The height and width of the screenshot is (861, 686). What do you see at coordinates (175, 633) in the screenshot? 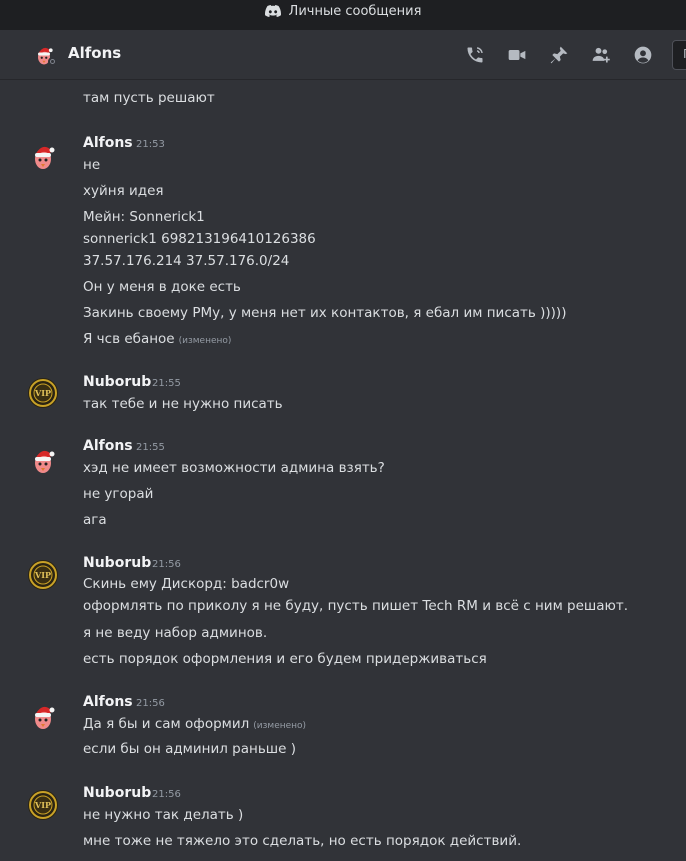
I see `message-line: я не веду набор админов.` at bounding box center [175, 633].